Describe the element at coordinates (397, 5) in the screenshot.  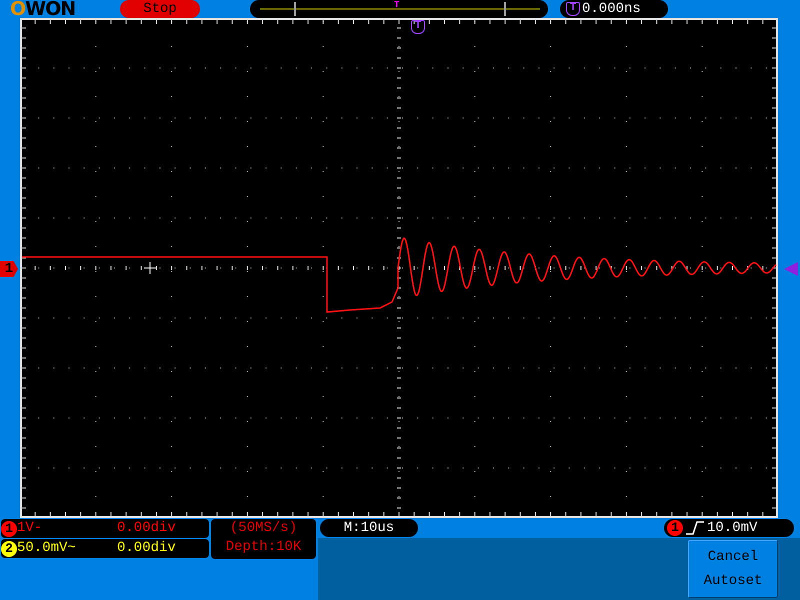
I see `trigger-marker: T` at that location.